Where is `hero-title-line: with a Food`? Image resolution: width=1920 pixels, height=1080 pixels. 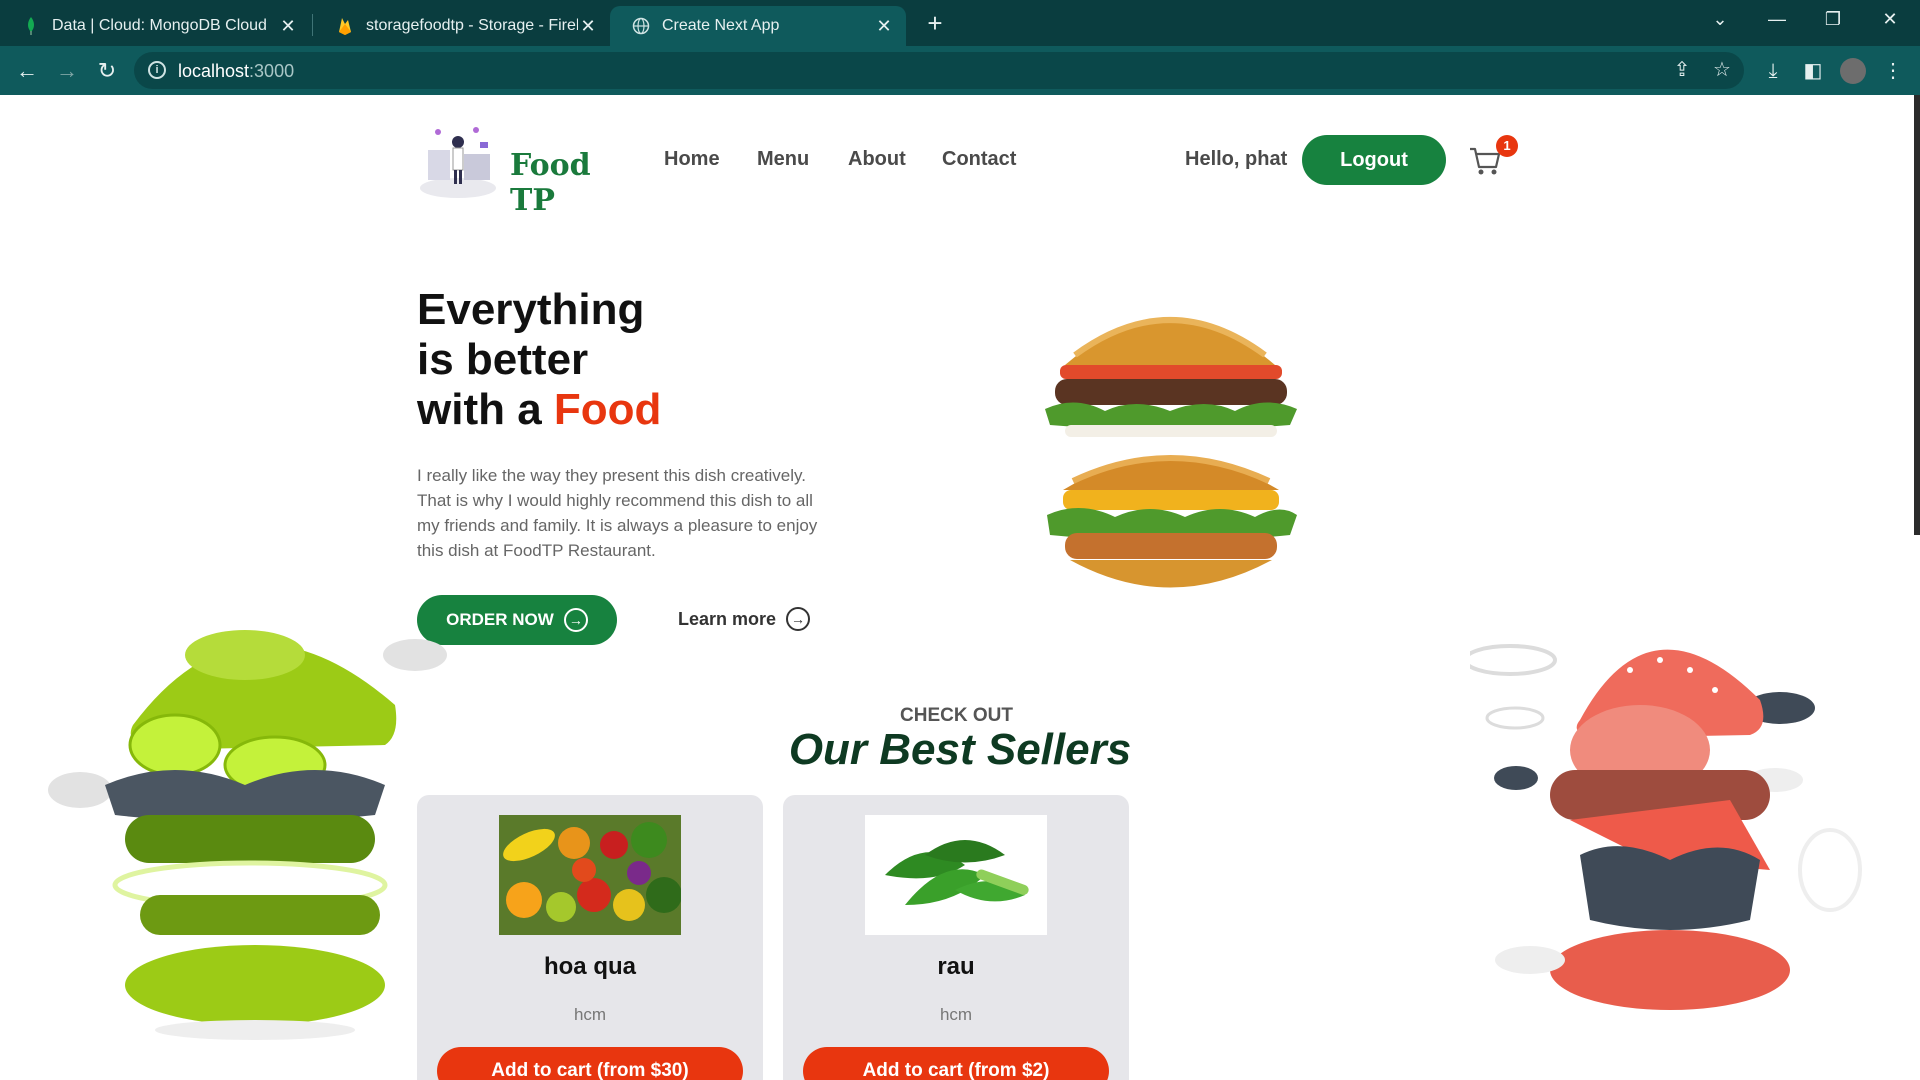 hero-title-line: with a Food is located at coordinates (539, 410).